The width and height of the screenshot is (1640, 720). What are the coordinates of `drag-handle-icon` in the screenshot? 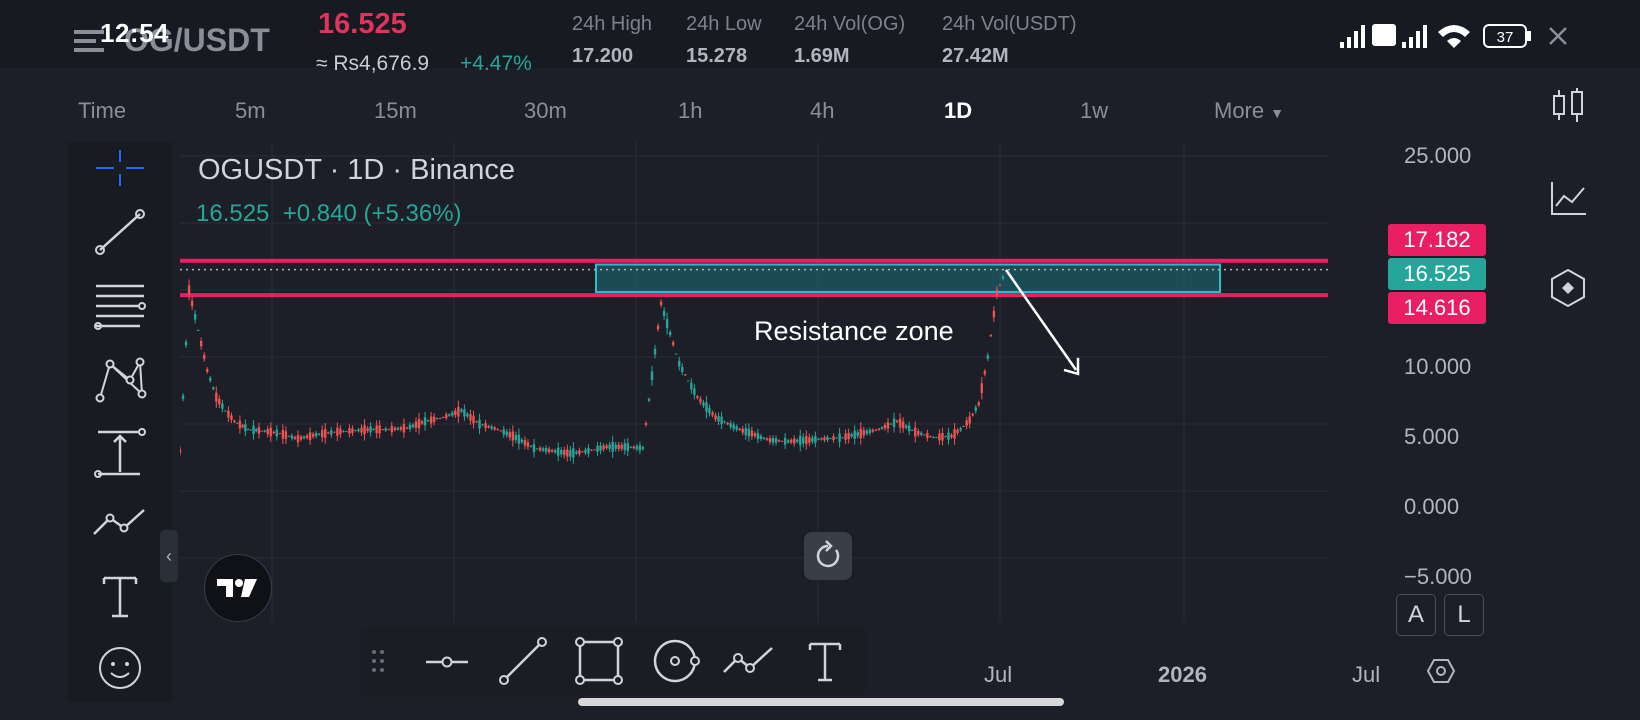 It's located at (379, 661).